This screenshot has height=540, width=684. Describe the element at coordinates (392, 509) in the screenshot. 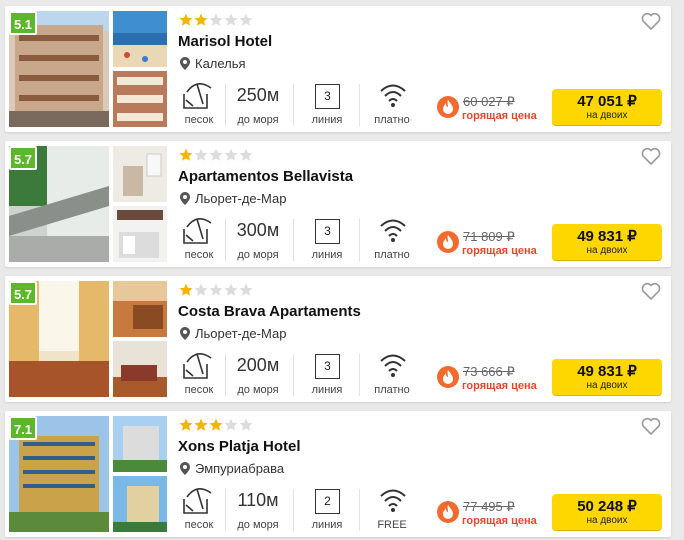

I see `wifi-feature: FREE` at that location.